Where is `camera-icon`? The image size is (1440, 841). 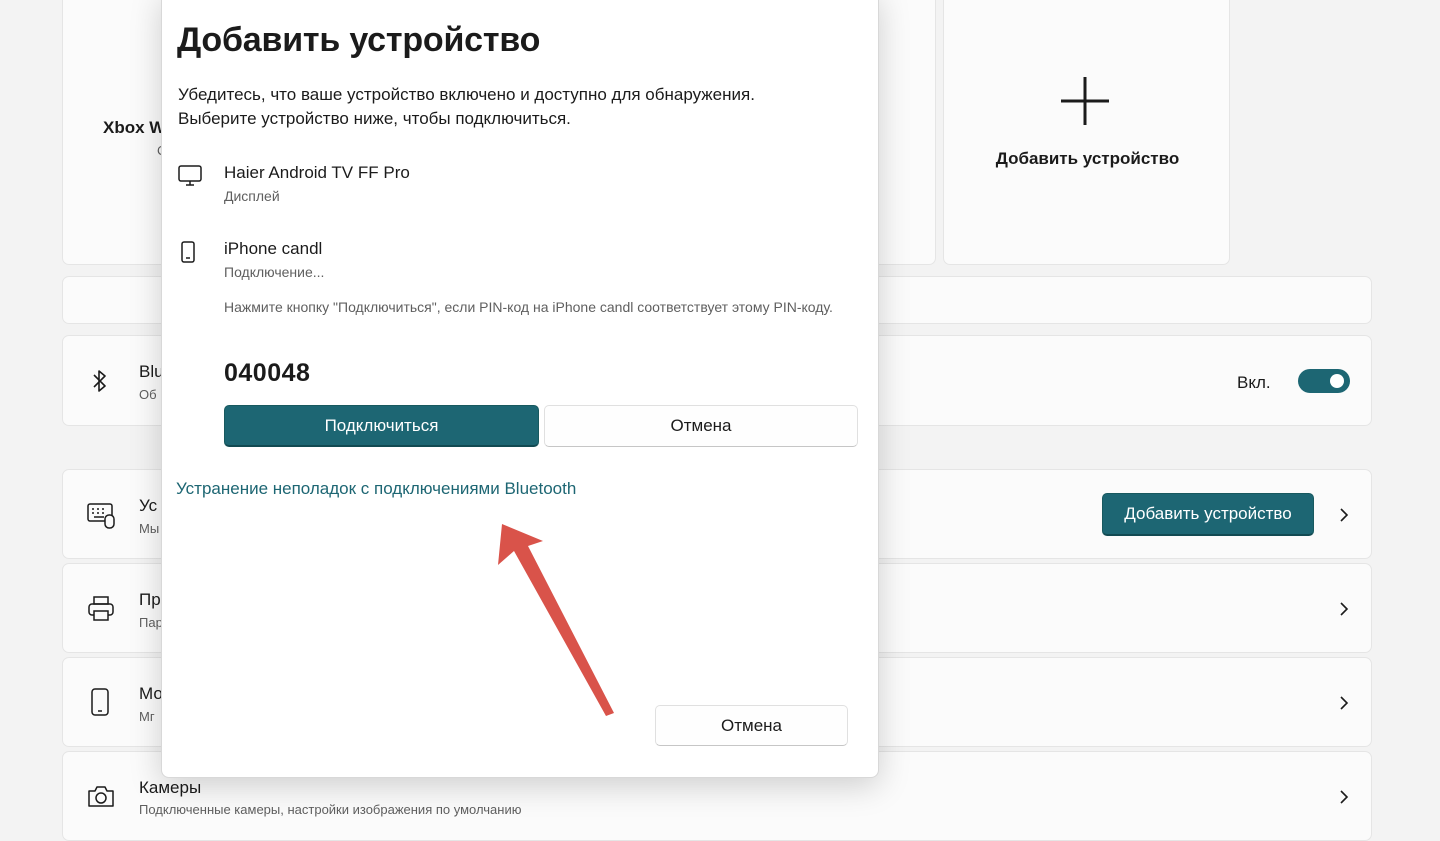
camera-icon is located at coordinates (101, 796).